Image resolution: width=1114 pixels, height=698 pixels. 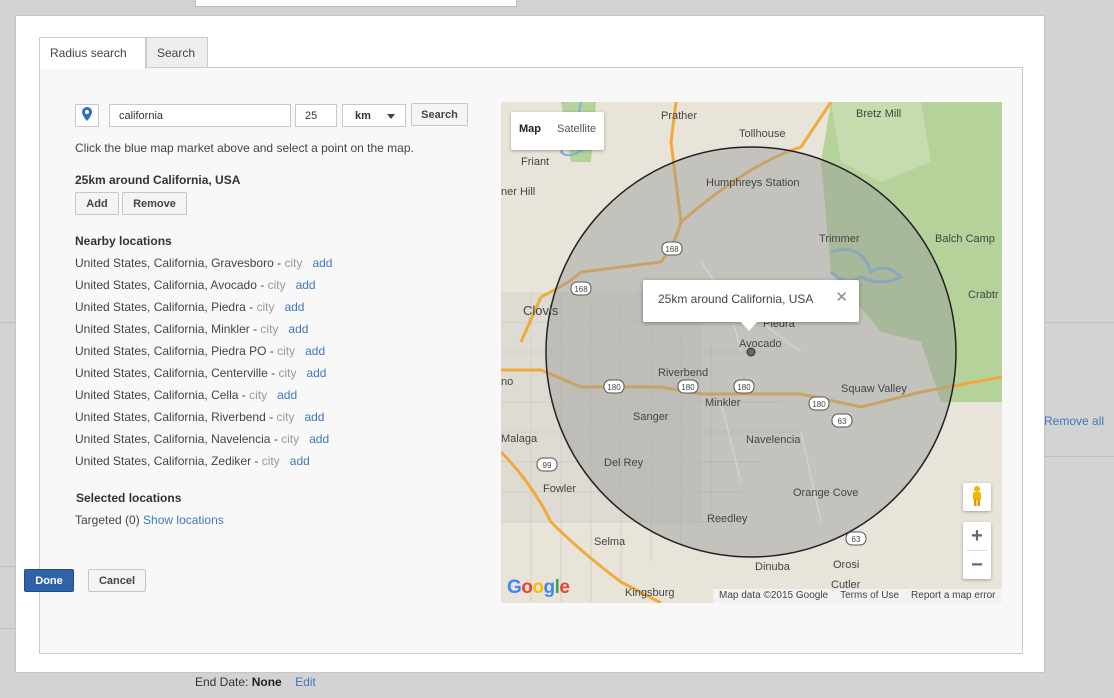 What do you see at coordinates (749, 326) in the screenshot?
I see `info-window-tail` at bounding box center [749, 326].